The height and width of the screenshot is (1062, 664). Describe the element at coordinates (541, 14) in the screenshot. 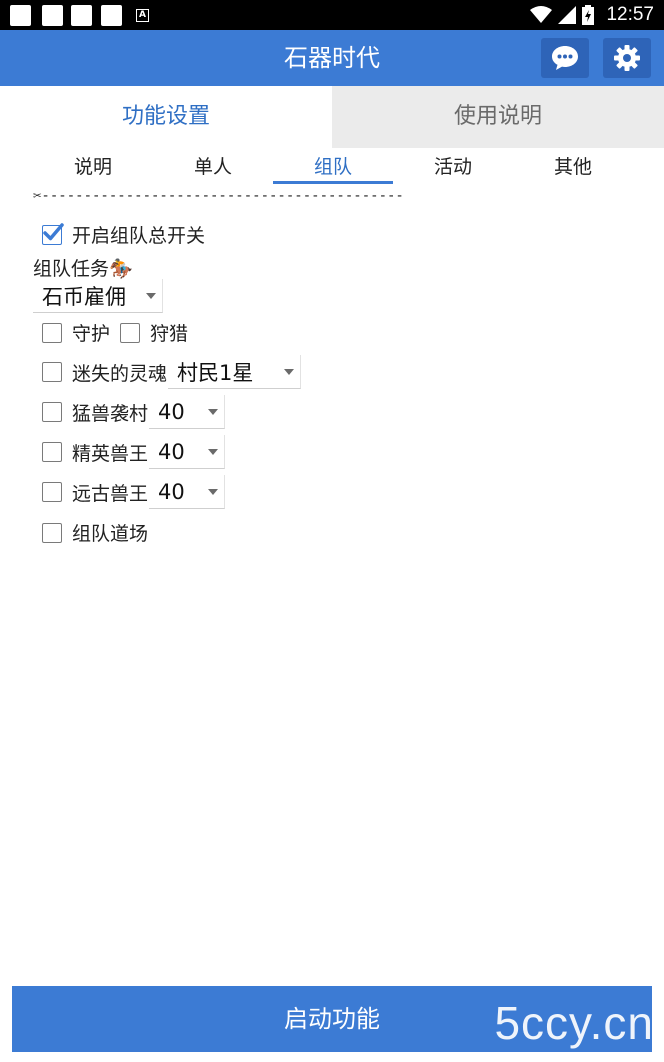

I see `wifi-icon` at that location.